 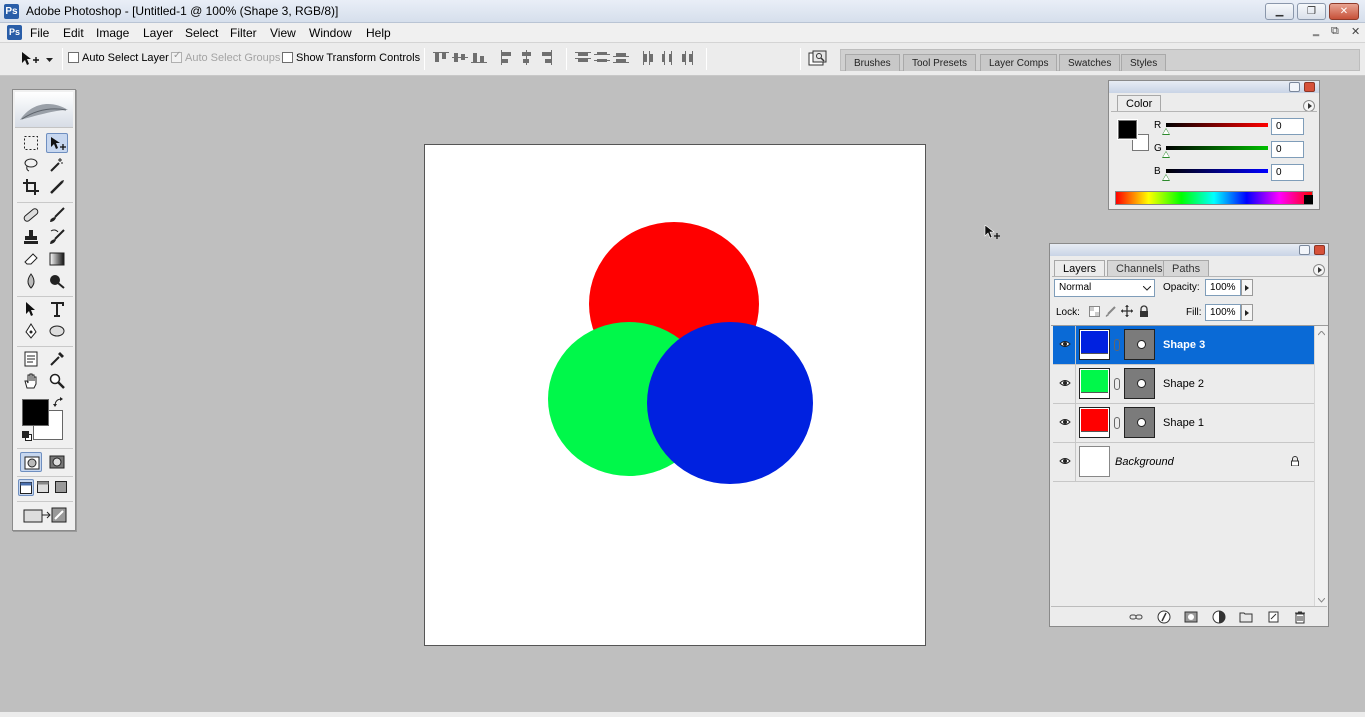 I want to click on layers-panel-menu-icon, so click(x=1319, y=270).